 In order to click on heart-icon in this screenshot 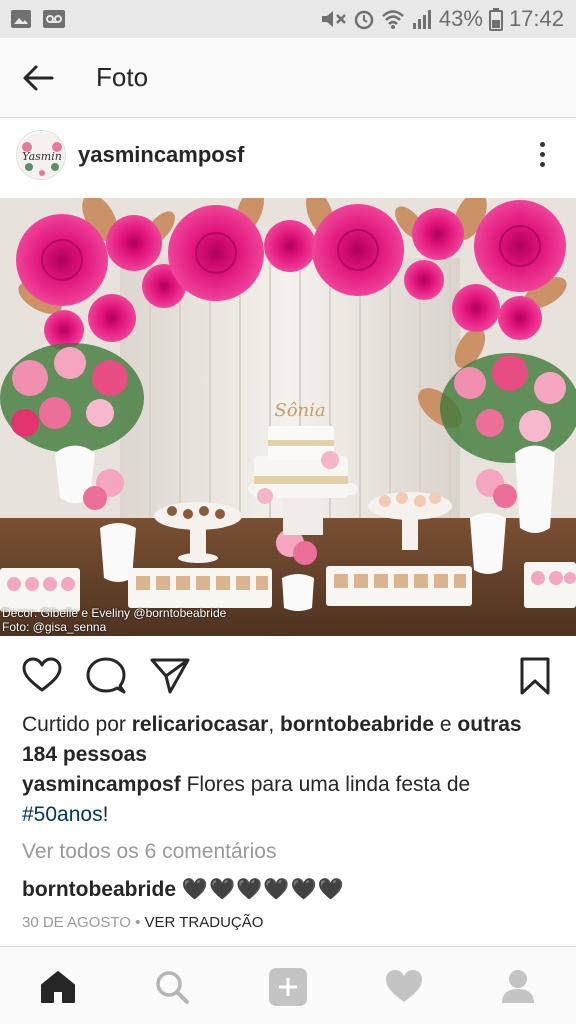, I will do `click(42, 674)`.